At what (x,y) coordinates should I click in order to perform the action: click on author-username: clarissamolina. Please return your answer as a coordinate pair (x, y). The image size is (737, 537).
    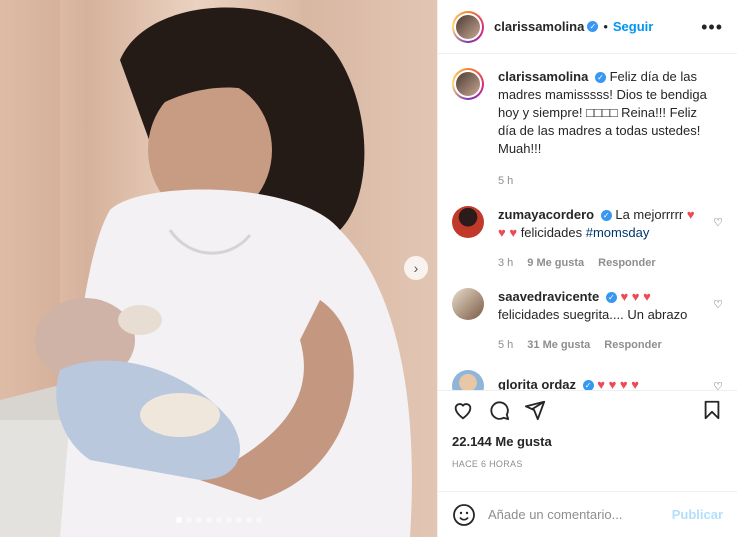
    Looking at the image, I should click on (539, 26).